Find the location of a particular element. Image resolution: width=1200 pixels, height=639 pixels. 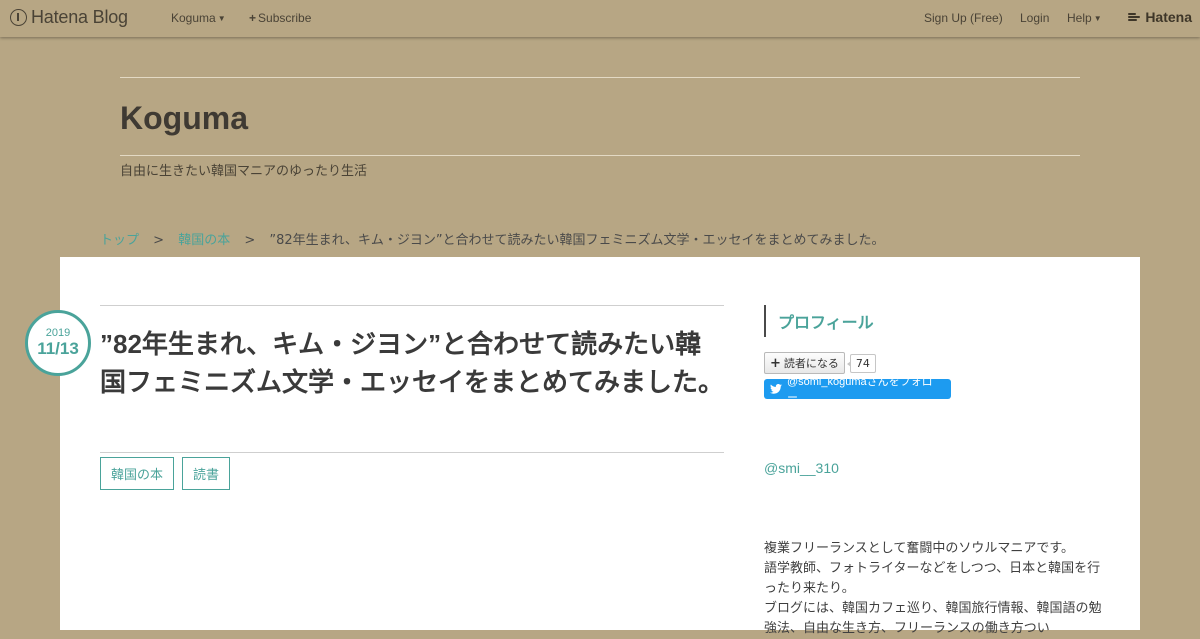

twitter-bird-icon is located at coordinates (776, 389).